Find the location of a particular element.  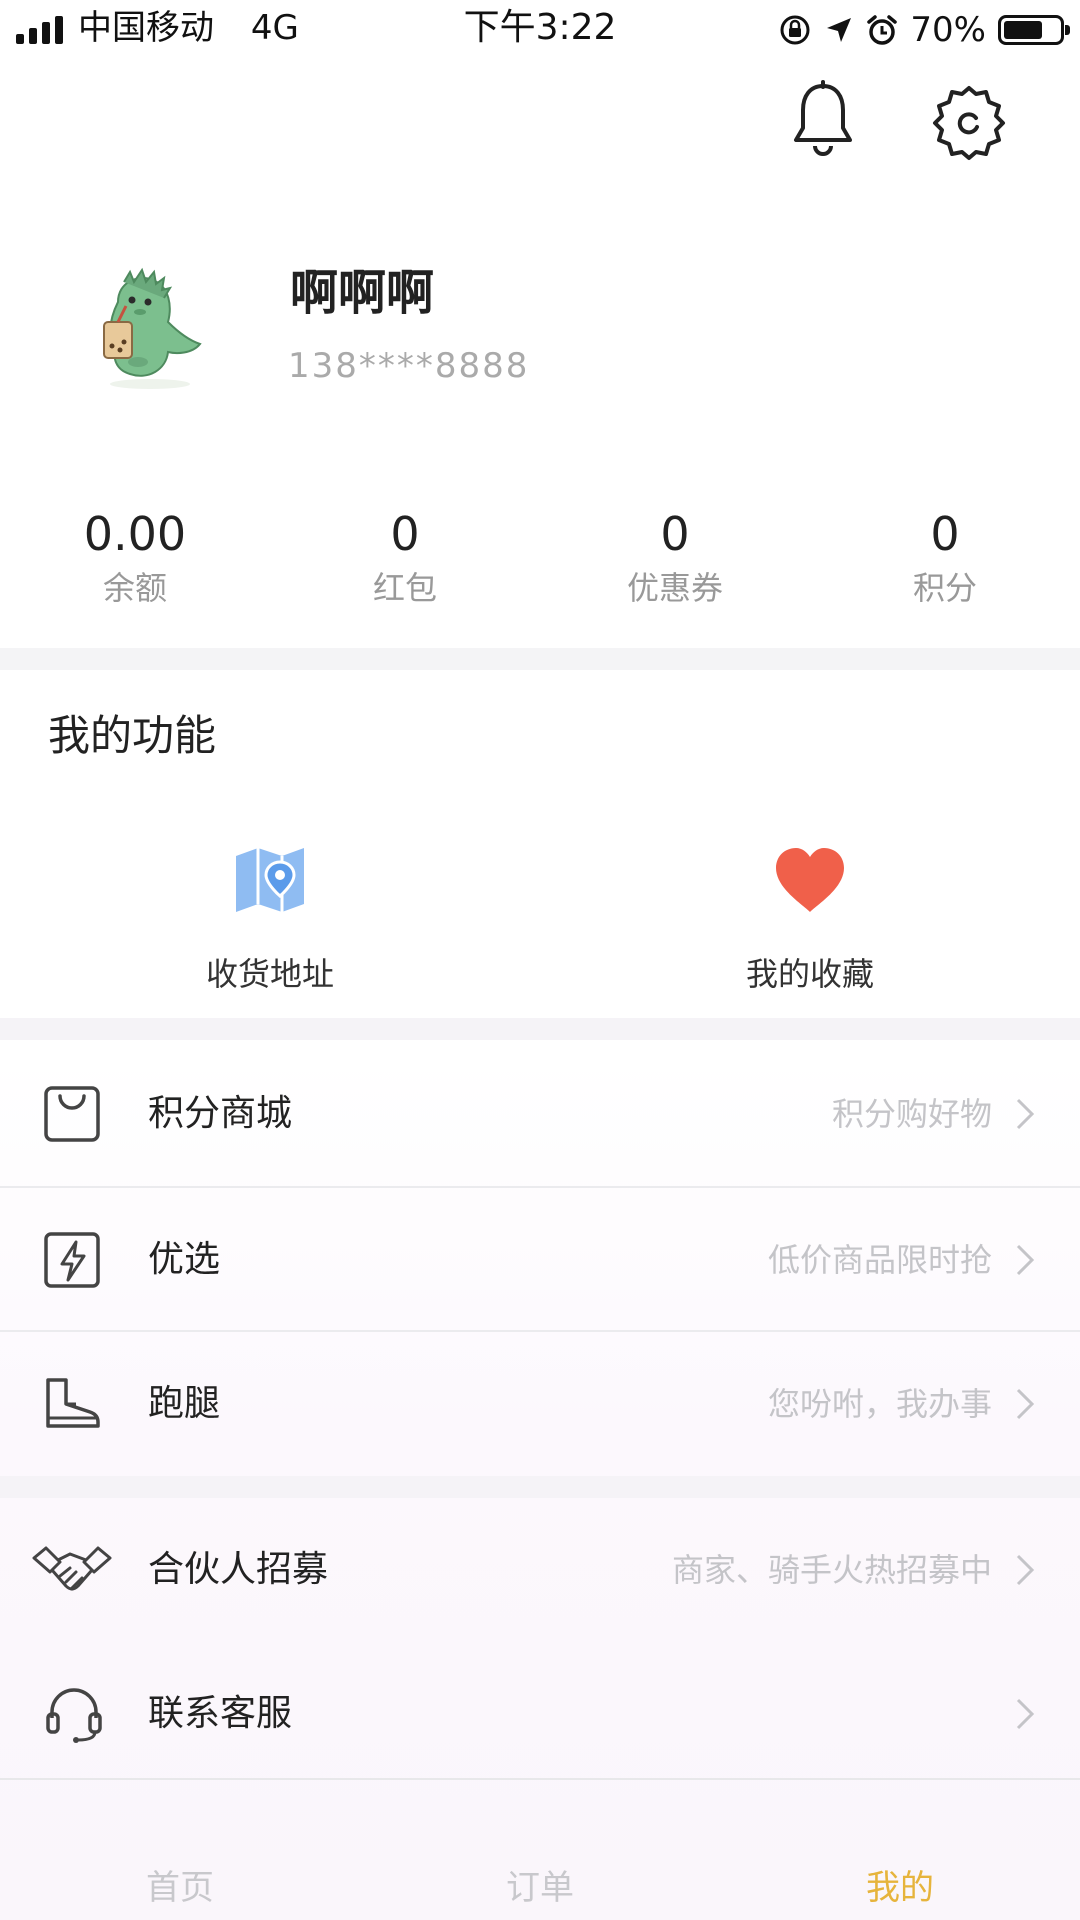

avatar is located at coordinates (148, 327).